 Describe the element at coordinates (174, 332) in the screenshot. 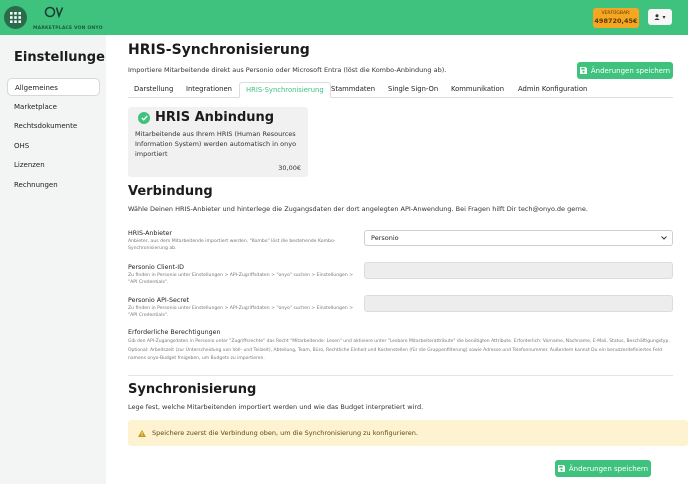

I see `permissions-label: Erforderliche Berechtigungen` at that location.